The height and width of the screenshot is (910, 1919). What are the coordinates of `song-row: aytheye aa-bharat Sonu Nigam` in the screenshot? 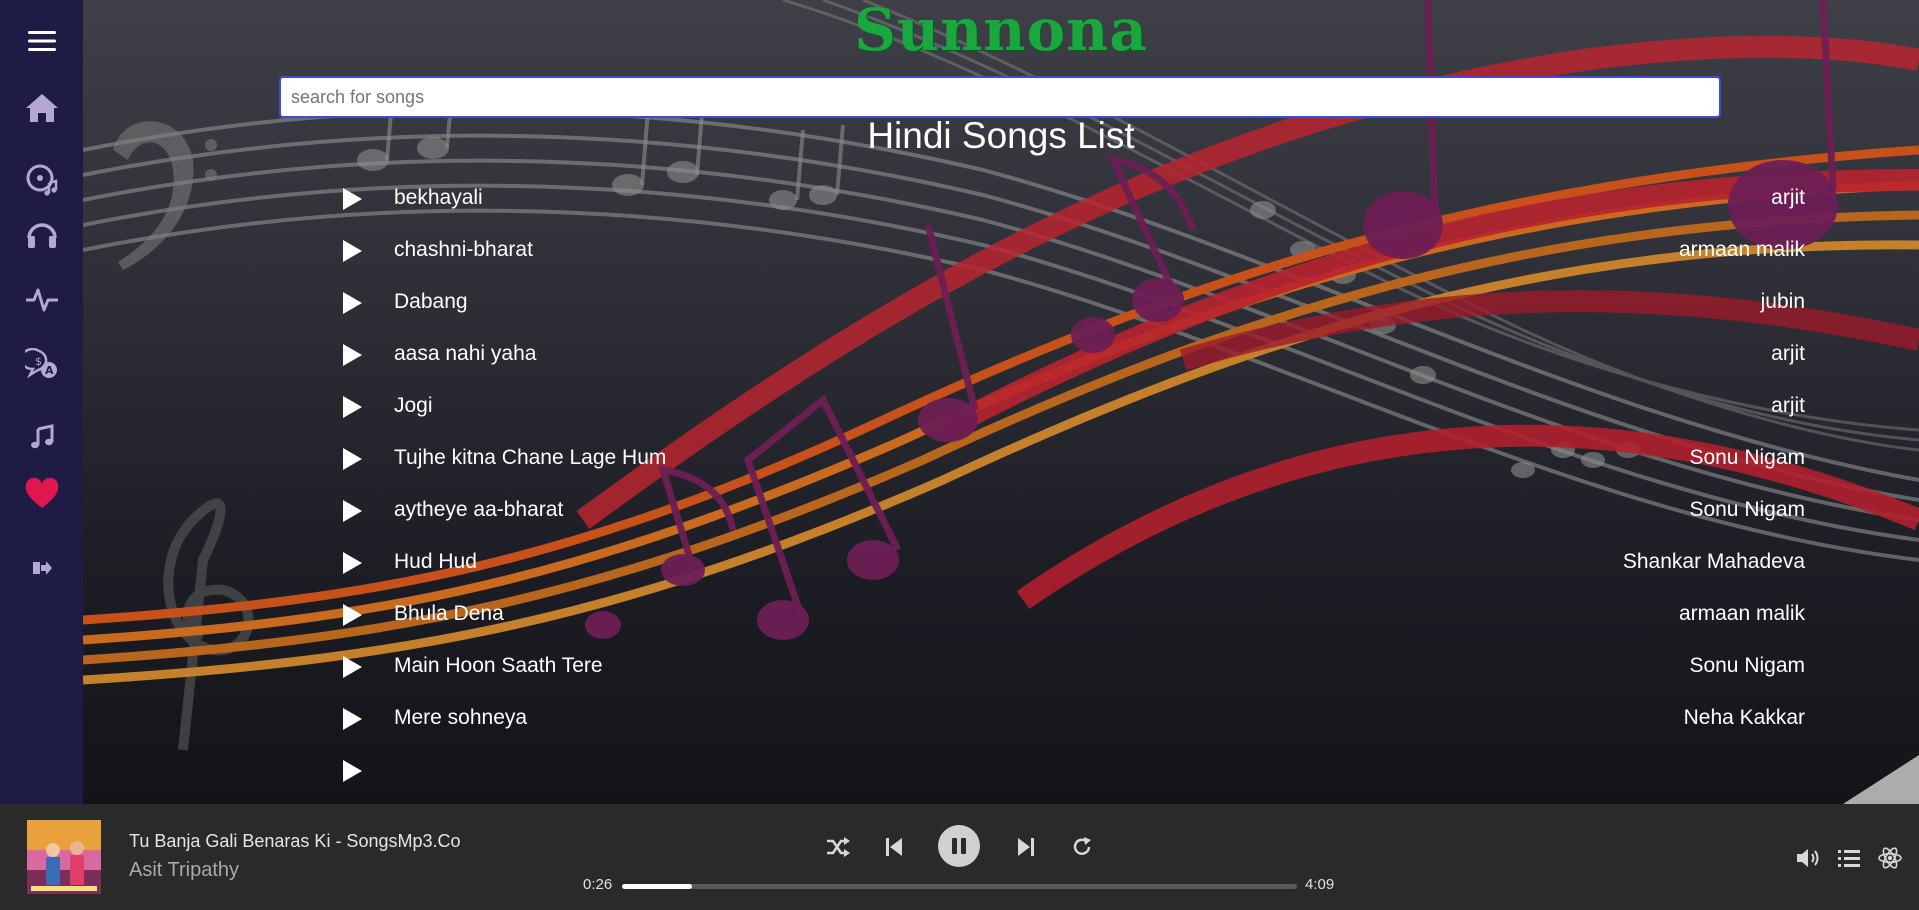 It's located at (1073, 510).